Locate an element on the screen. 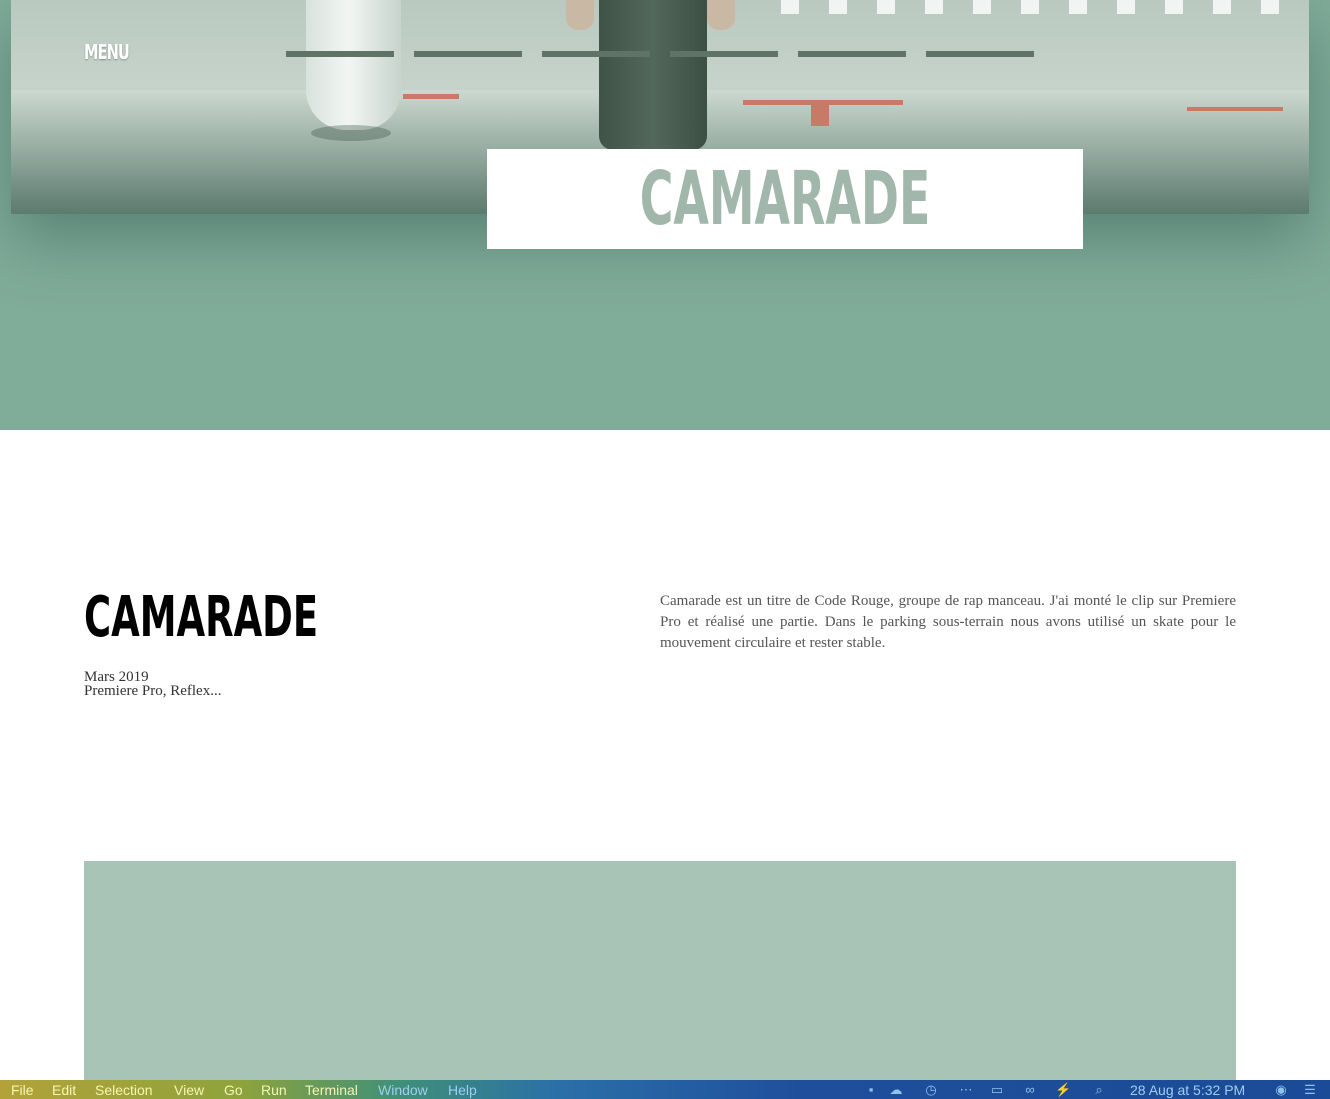  battery-charging-icon: ⚡ is located at coordinates (1063, 1089).